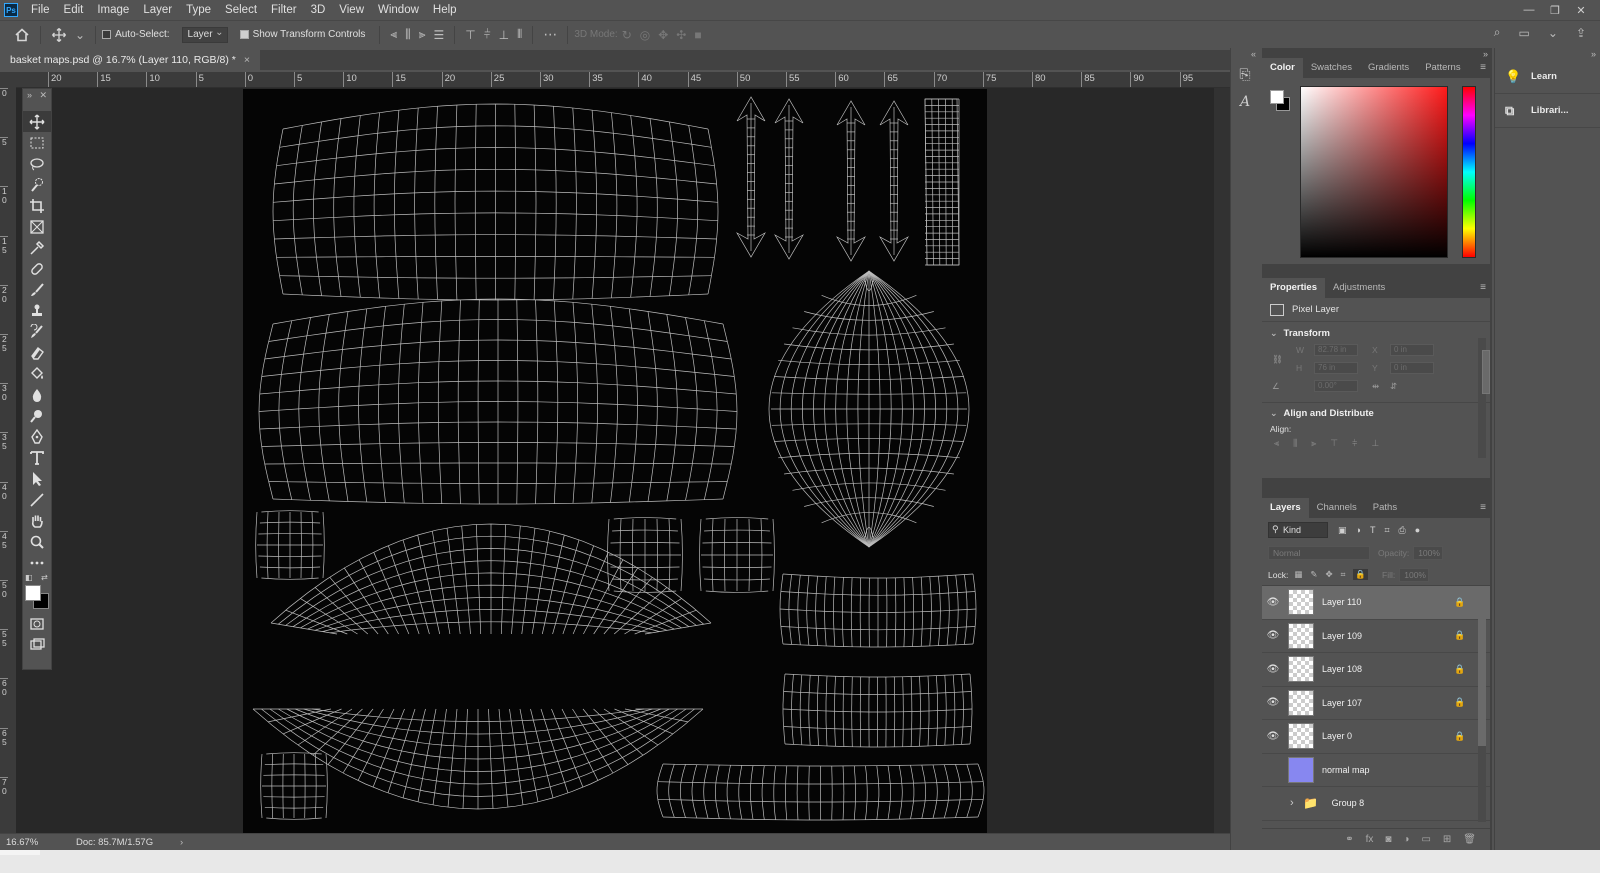 Image resolution: width=1600 pixels, height=873 pixels. I want to click on brush-tool, so click(37, 289).